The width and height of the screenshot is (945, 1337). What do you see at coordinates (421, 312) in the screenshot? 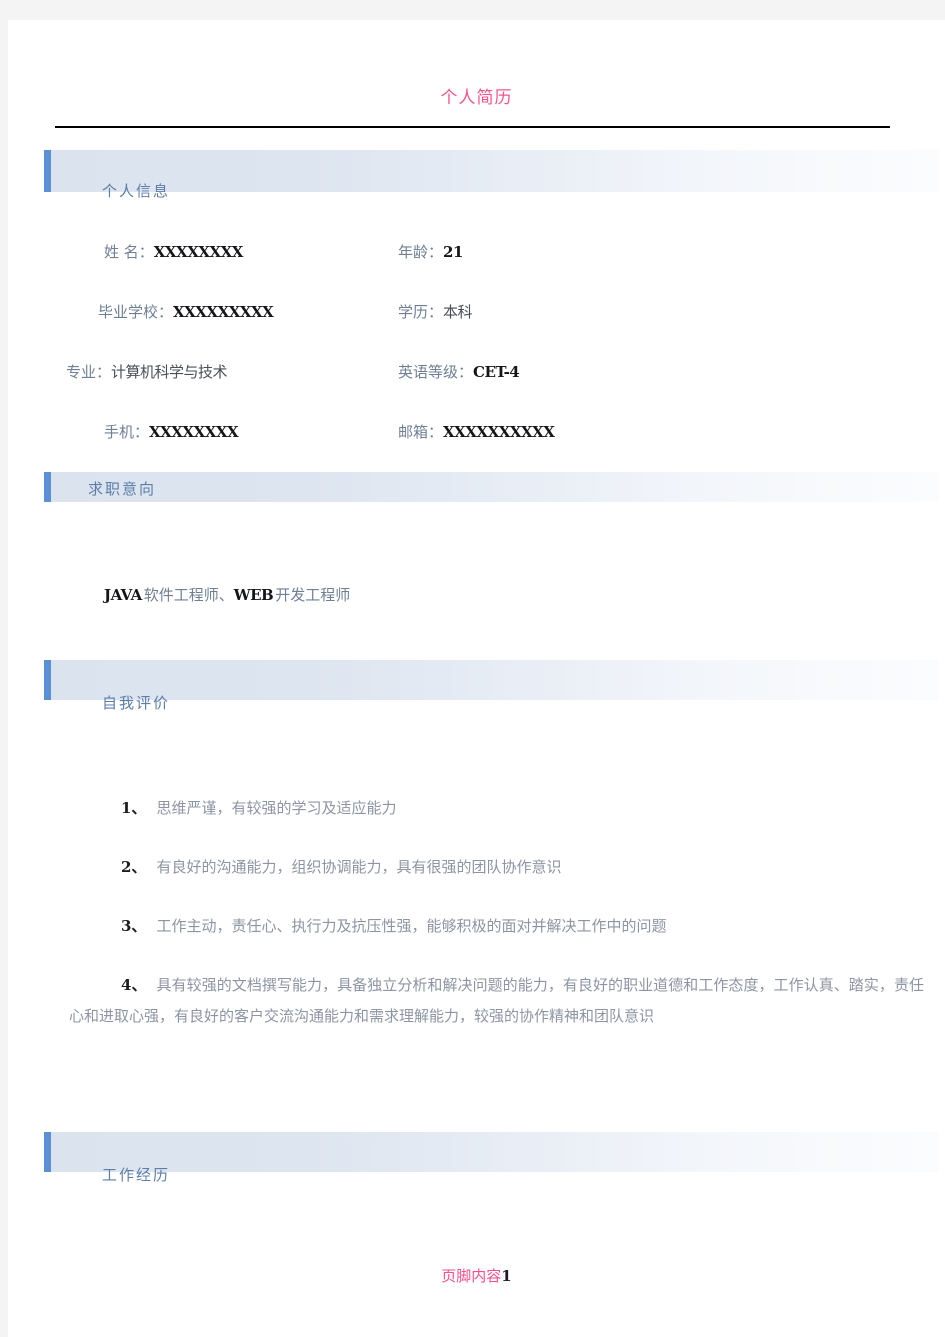
I see `field-education-label: 学历：` at bounding box center [421, 312].